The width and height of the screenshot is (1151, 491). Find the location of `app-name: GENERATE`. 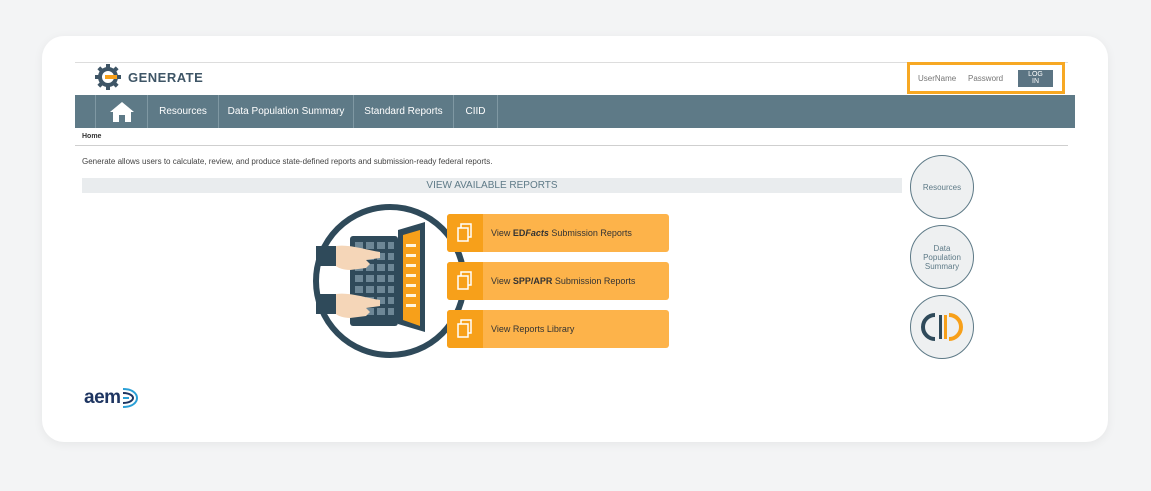

app-name: GENERATE is located at coordinates (166, 77).